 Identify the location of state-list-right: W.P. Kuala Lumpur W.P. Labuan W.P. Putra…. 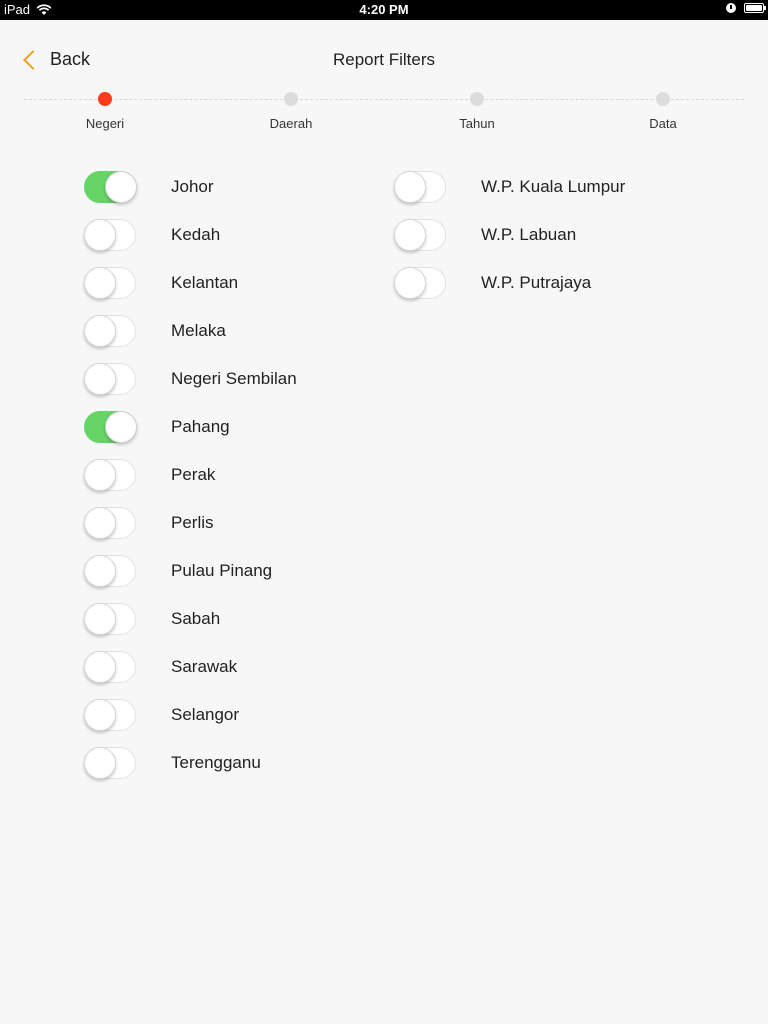
(509, 235).